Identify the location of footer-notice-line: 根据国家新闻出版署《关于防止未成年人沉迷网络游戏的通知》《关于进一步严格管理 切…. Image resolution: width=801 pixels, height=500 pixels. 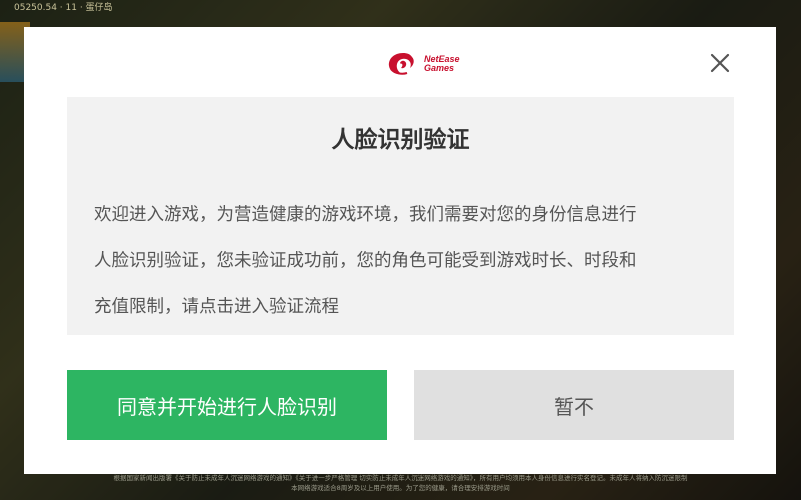
(400, 478).